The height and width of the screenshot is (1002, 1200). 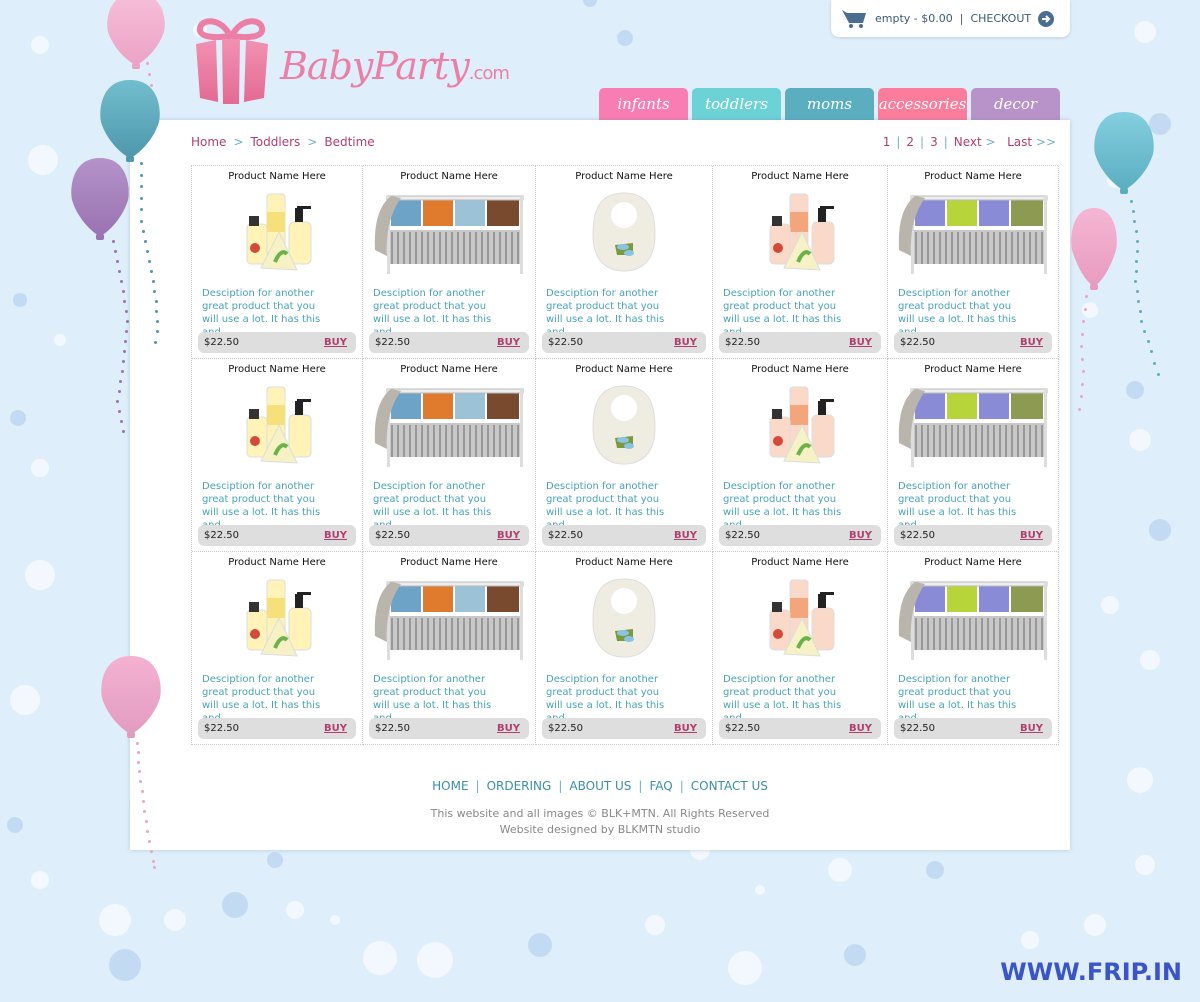 I want to click on checkout-link: CHECKOUT, so click(x=1000, y=18).